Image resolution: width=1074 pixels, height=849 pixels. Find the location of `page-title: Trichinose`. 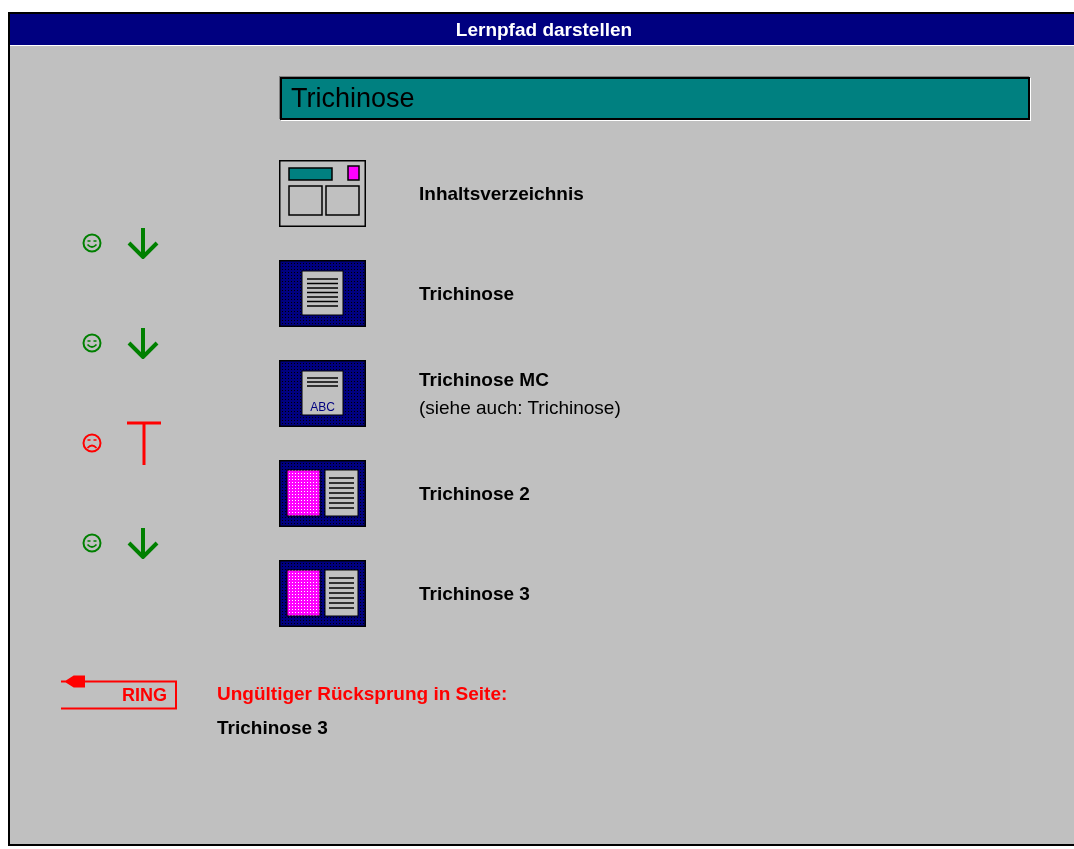

page-title: Trichinose is located at coordinates (467, 293).